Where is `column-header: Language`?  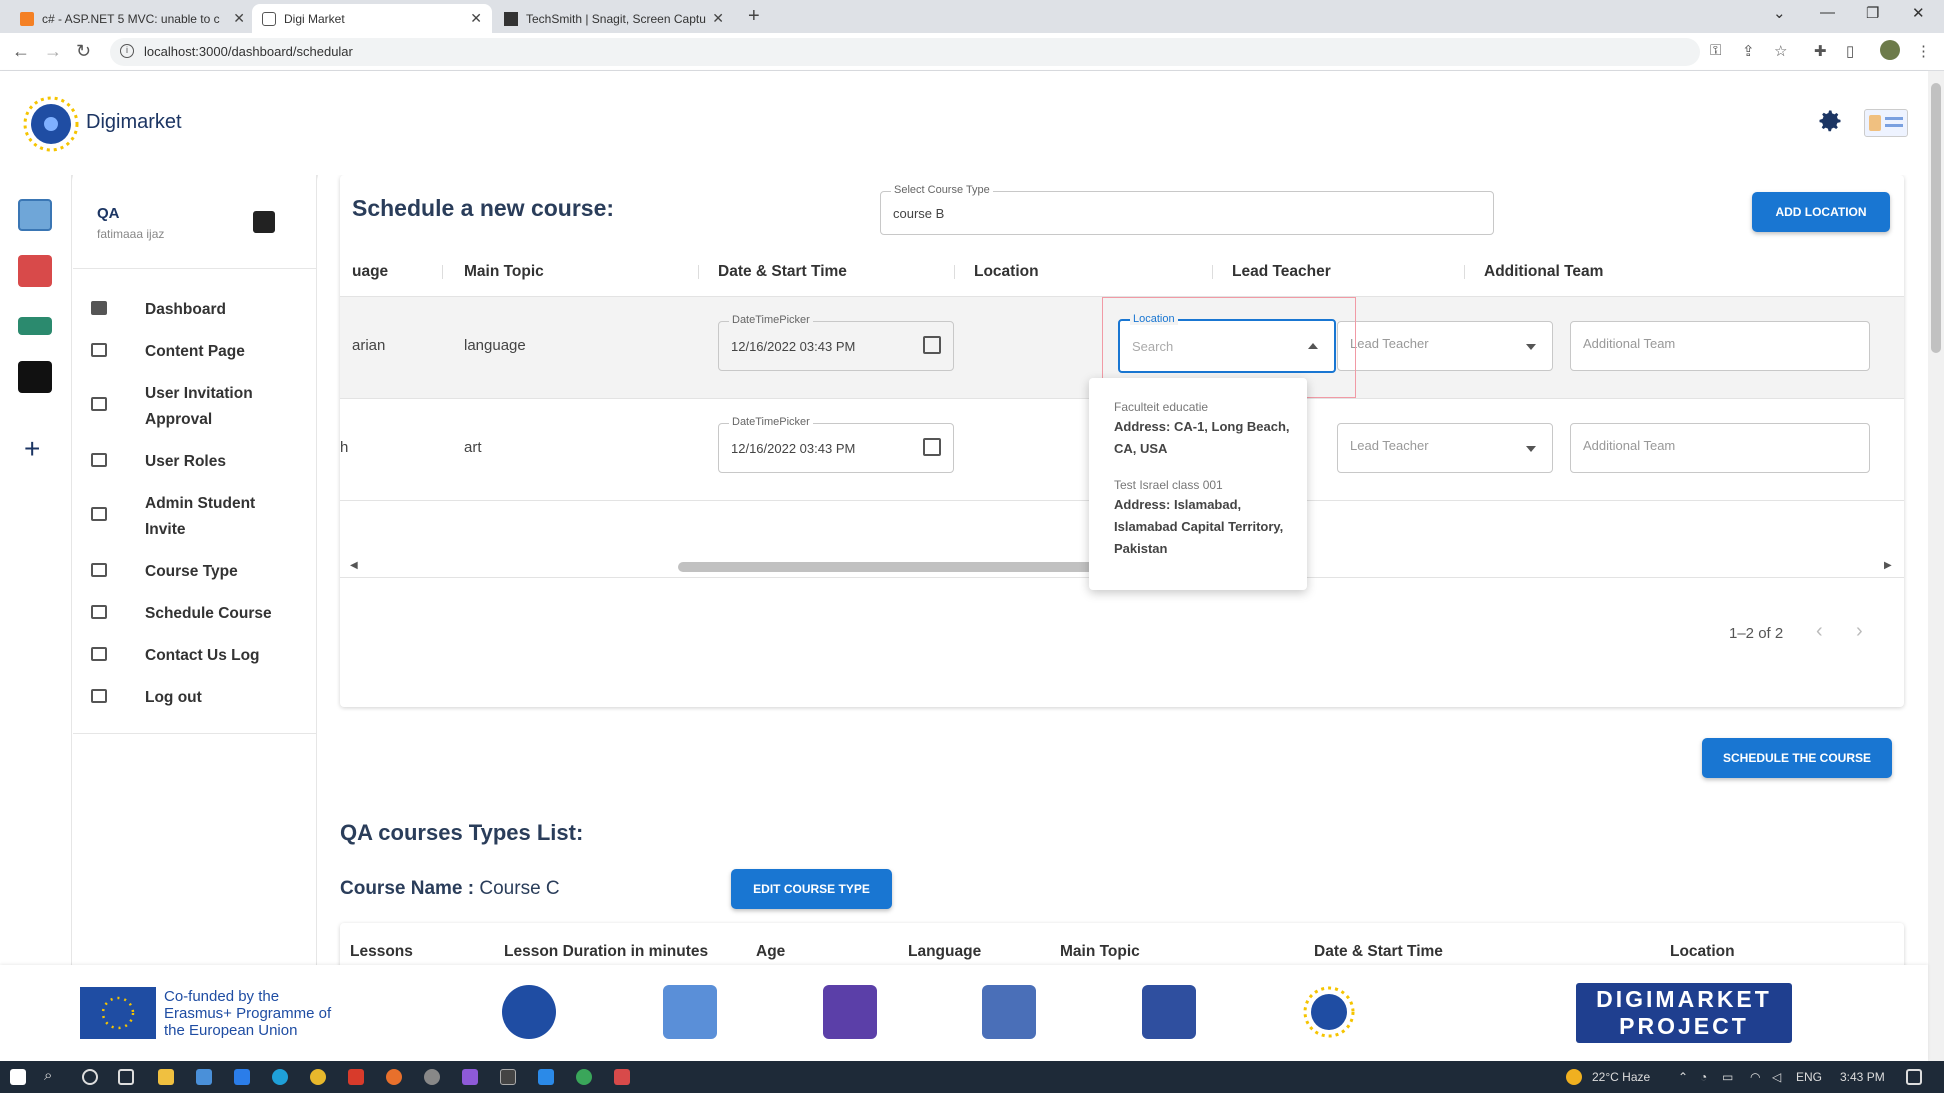
column-header: Language is located at coordinates (944, 952).